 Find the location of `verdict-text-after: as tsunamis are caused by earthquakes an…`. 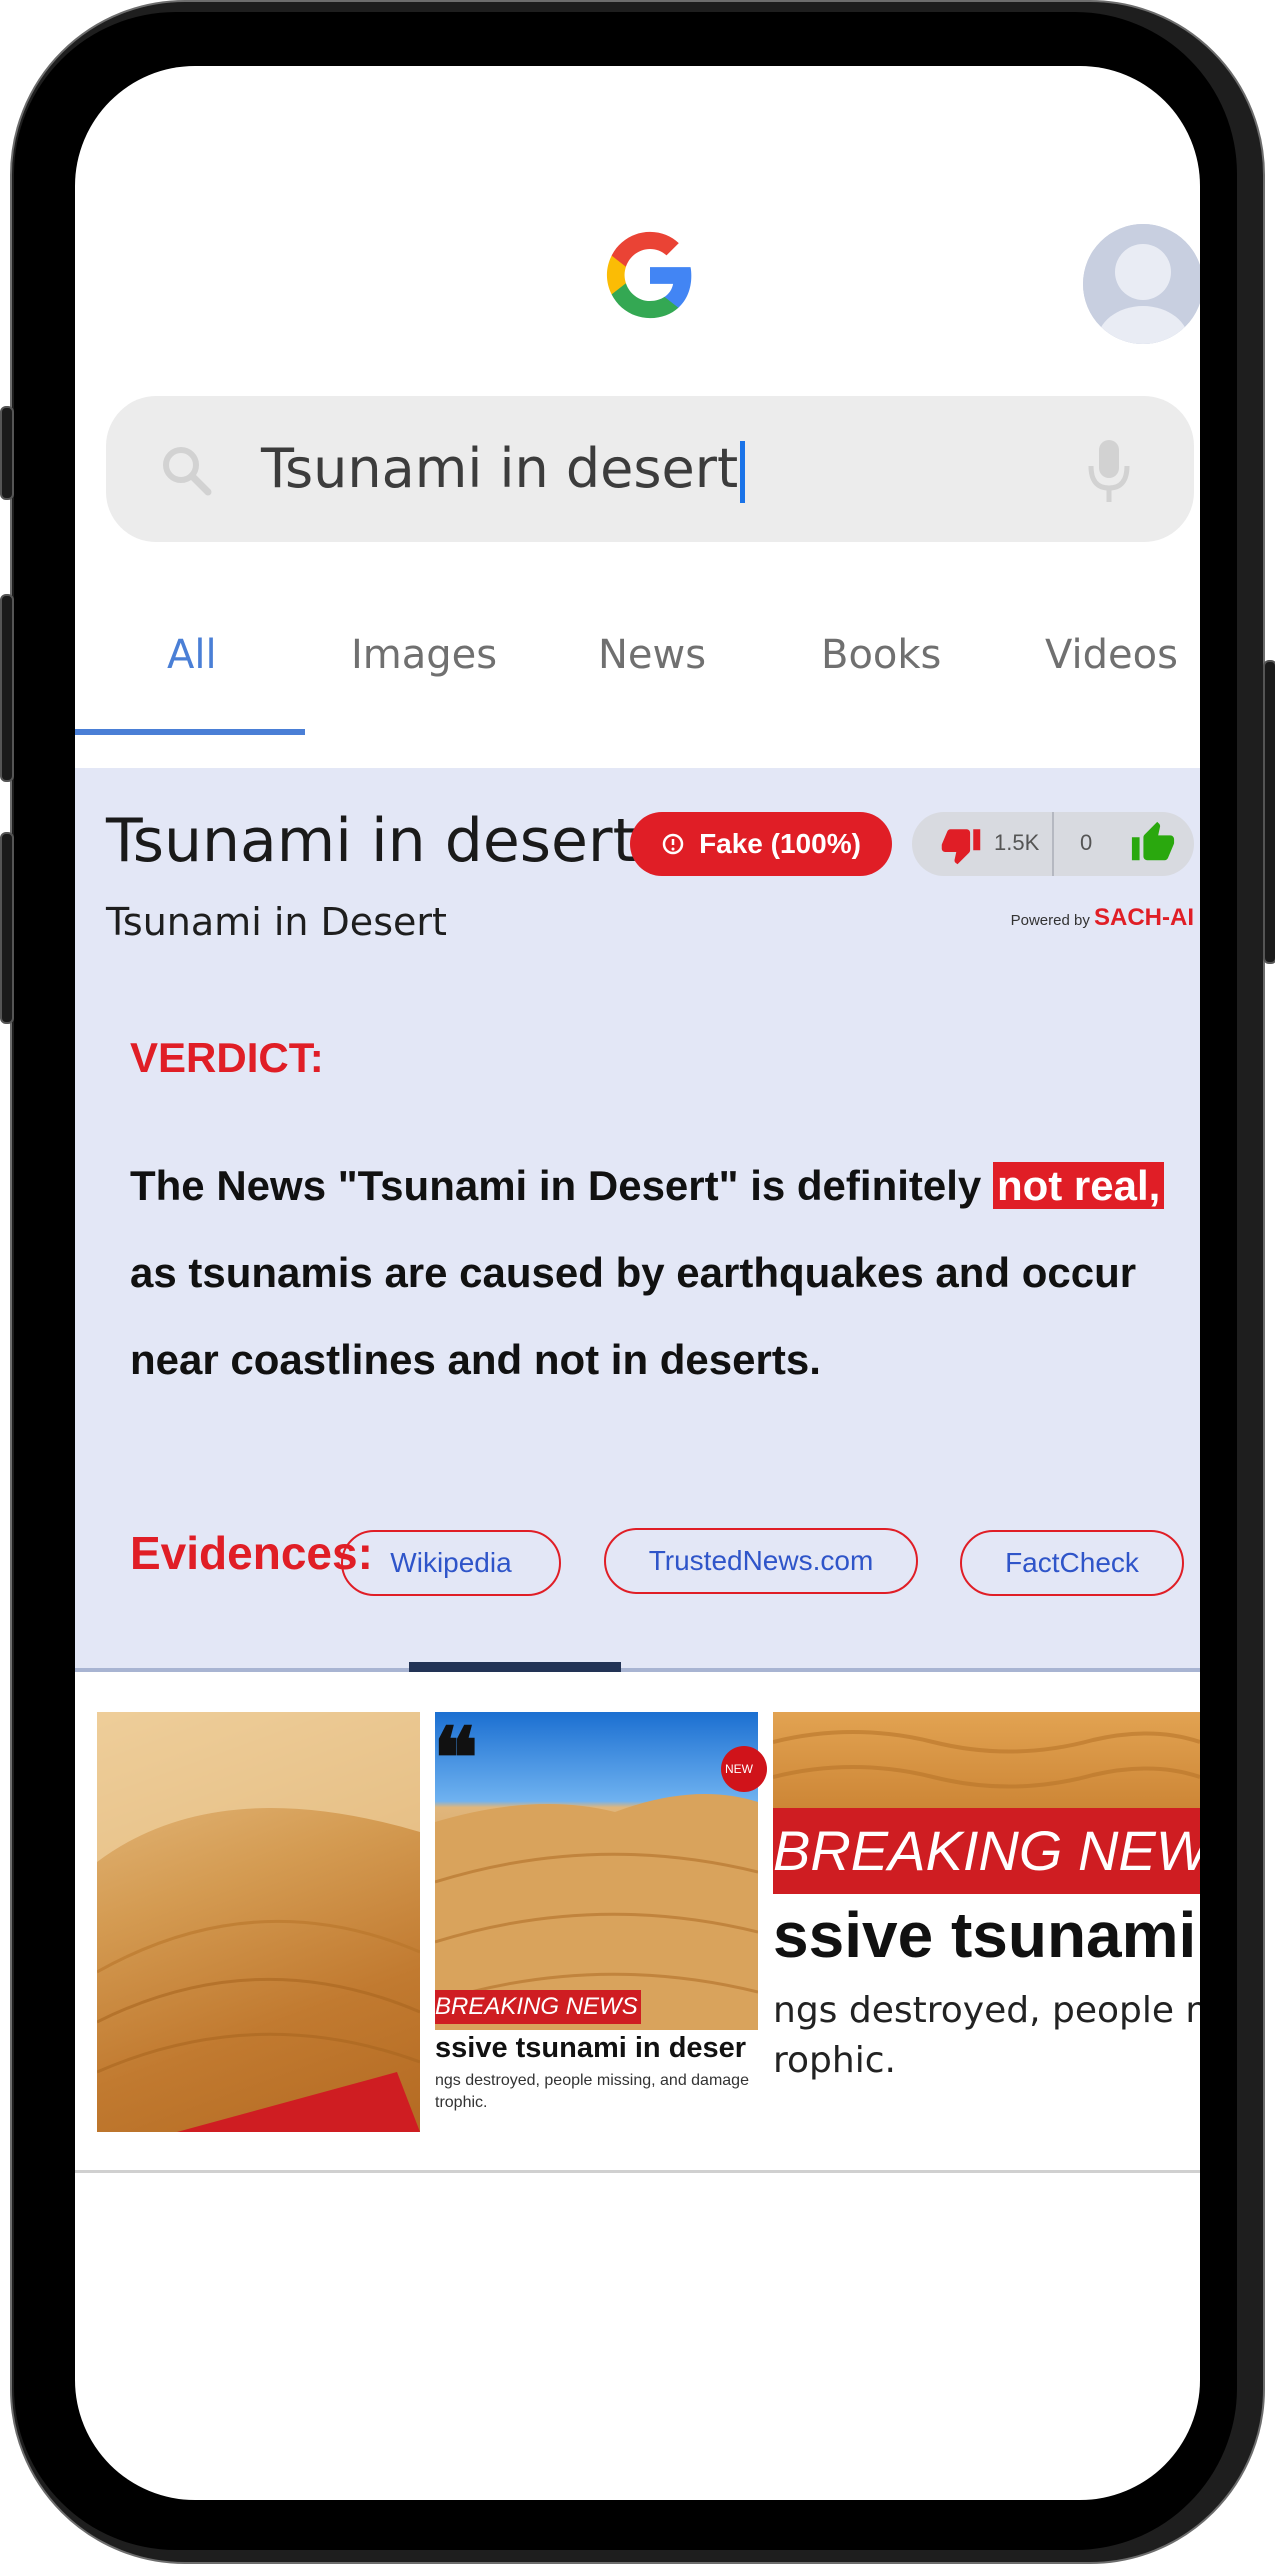

verdict-text-after: as tsunamis are caused by earthquakes an… is located at coordinates (633, 1316).